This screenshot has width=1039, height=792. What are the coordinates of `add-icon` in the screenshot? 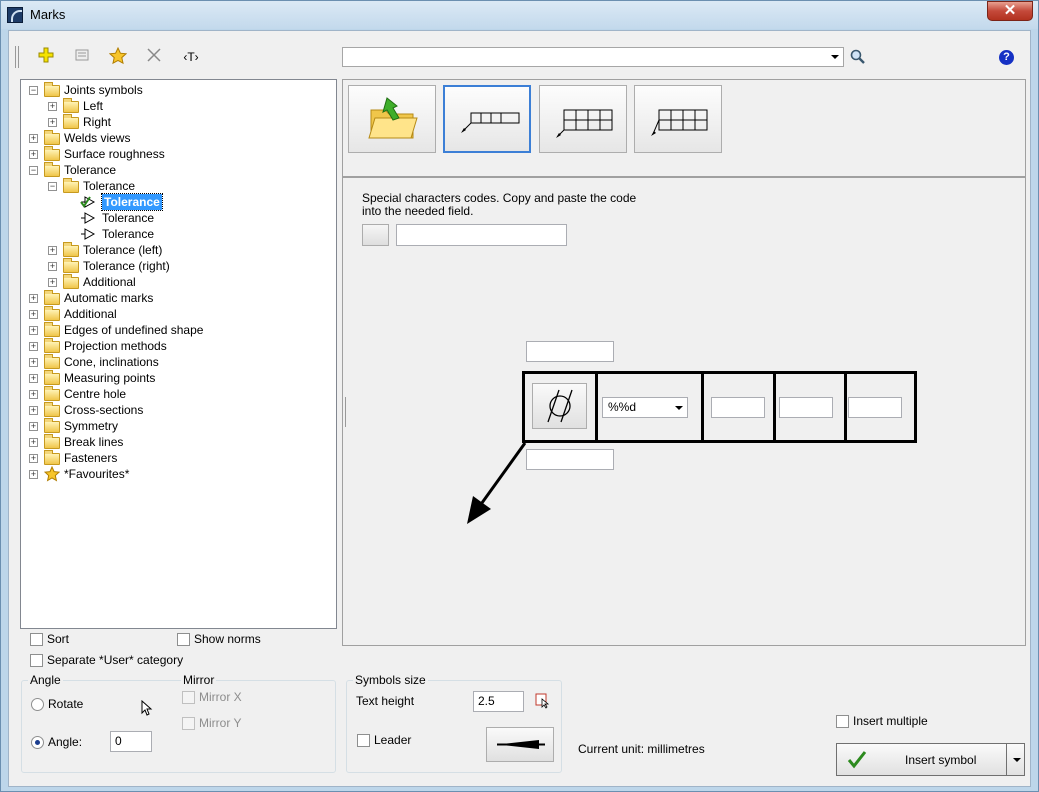 It's located at (46, 55).